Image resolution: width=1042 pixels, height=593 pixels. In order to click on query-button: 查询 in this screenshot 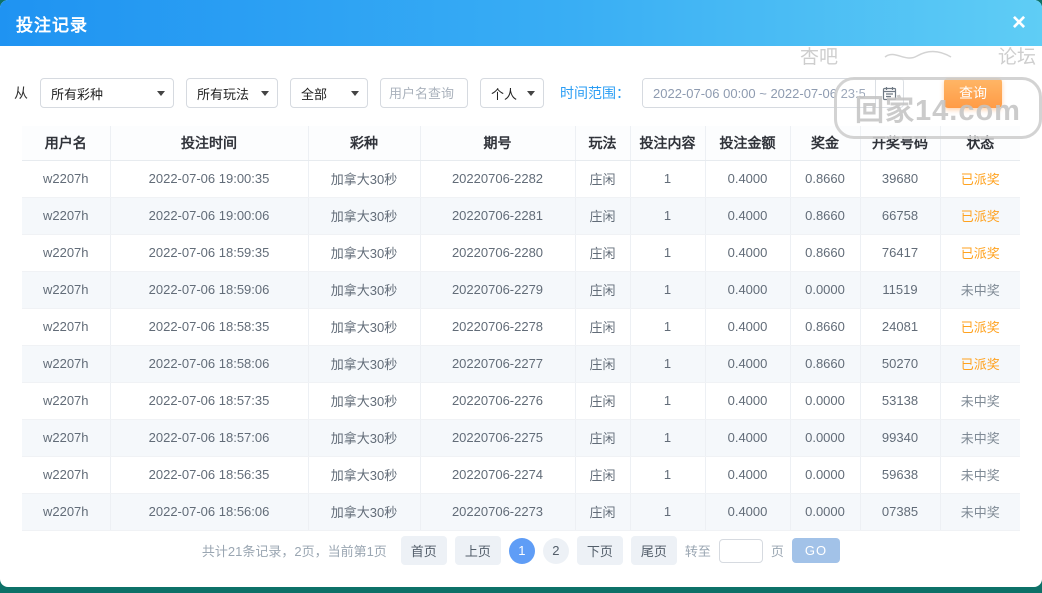, I will do `click(973, 93)`.